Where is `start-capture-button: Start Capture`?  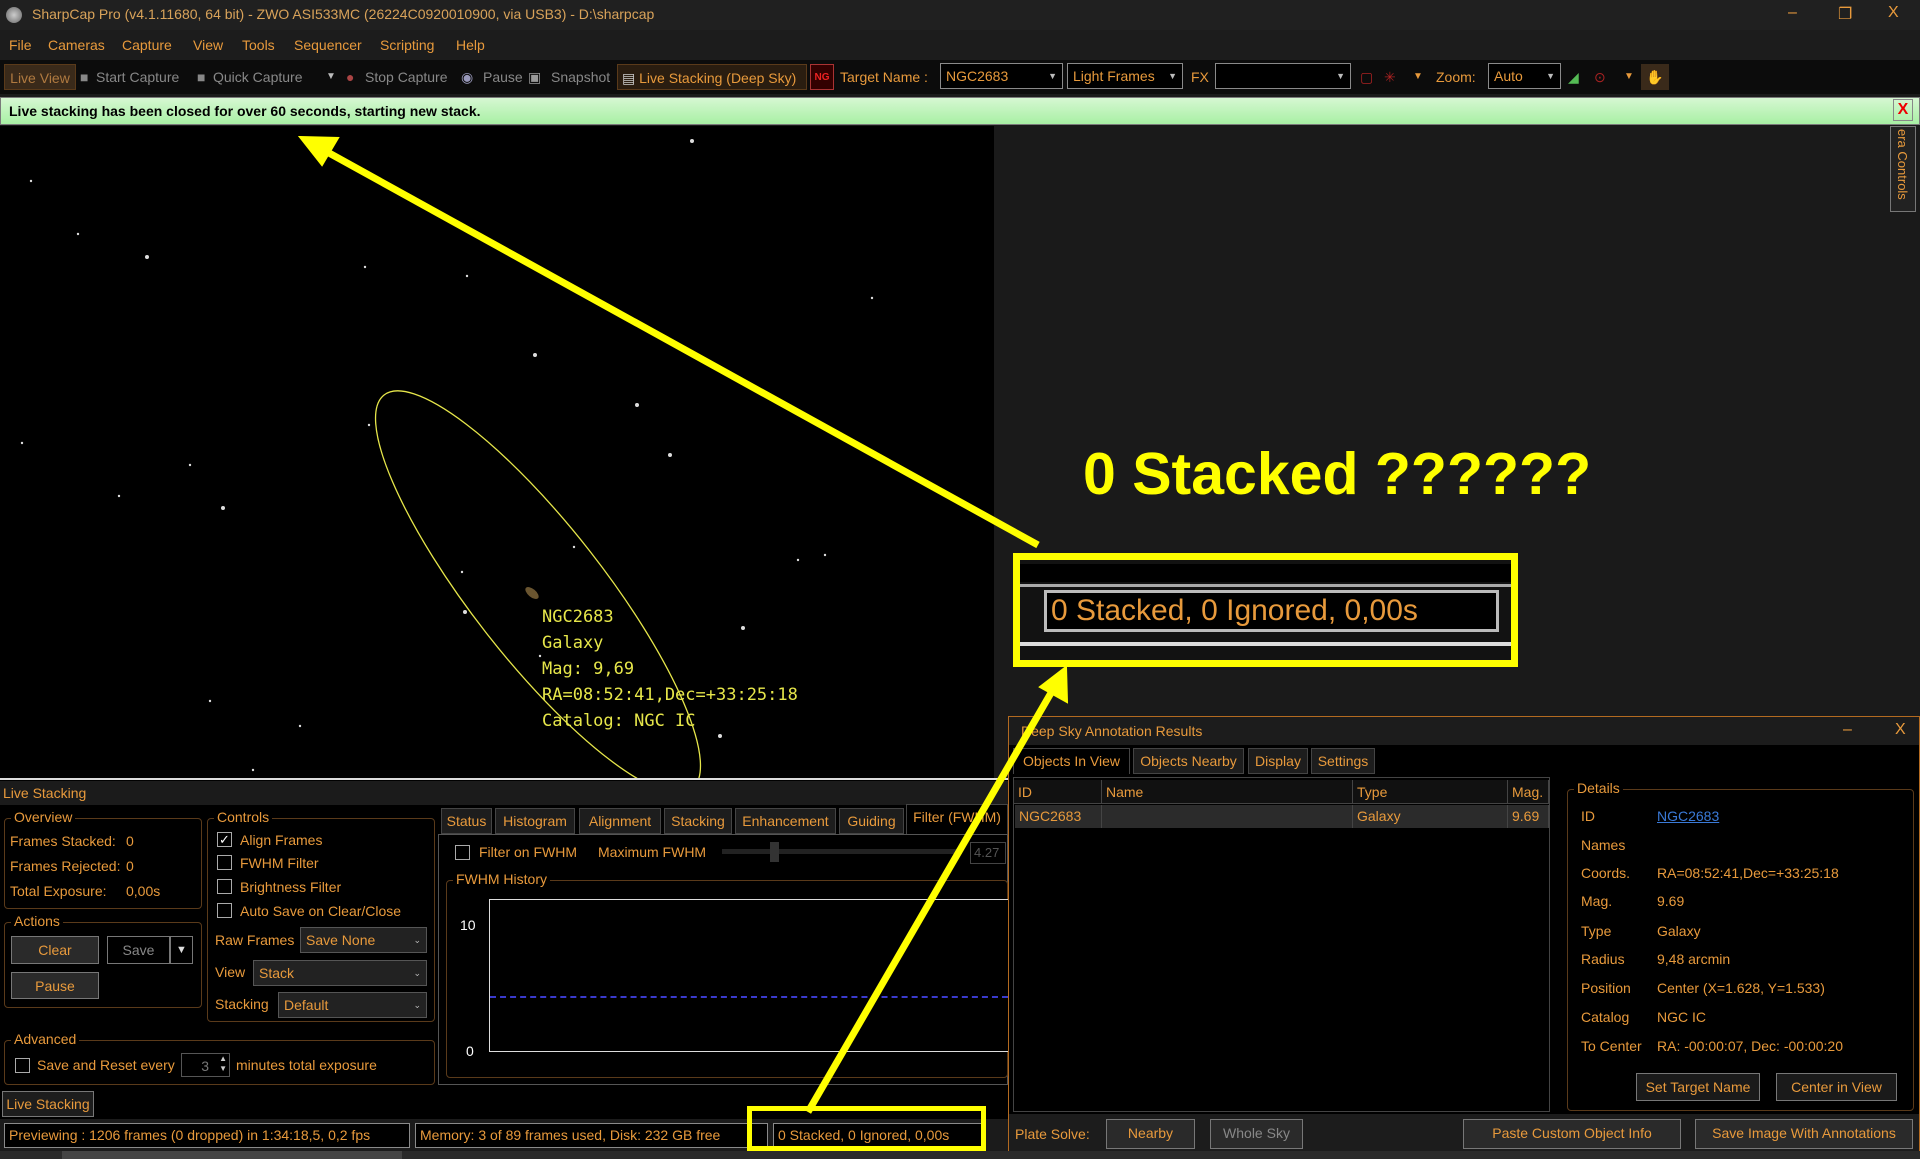
start-capture-button: Start Capture is located at coordinates (137, 77).